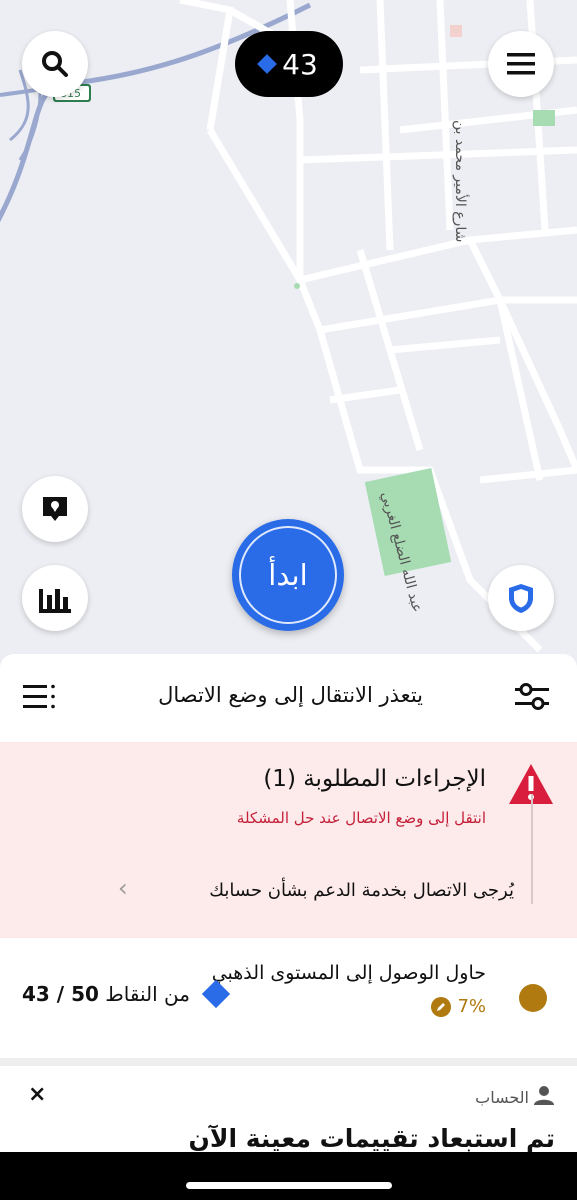  I want to click on level-progress: 7%, so click(458, 1006).